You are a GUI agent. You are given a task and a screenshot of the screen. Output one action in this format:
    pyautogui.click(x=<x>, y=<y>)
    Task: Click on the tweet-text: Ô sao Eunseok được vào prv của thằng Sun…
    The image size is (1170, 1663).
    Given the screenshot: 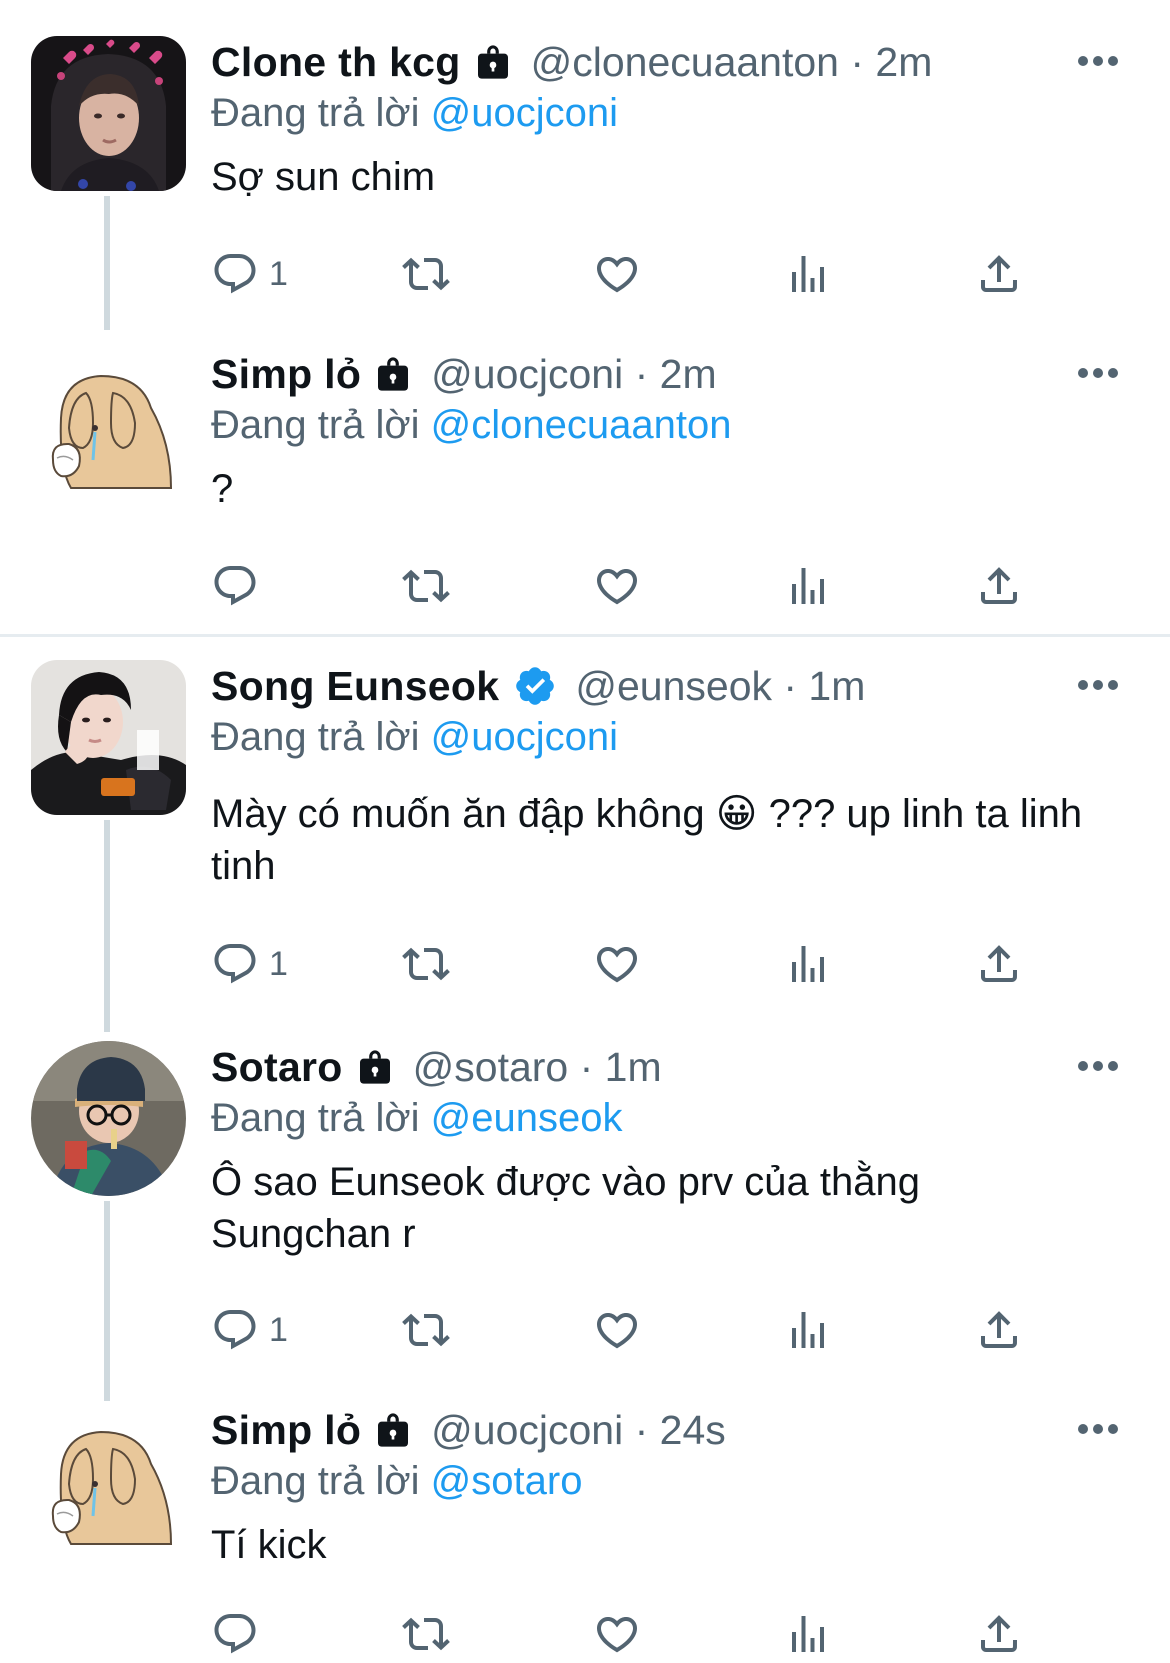 What is the action you would take?
    pyautogui.click(x=565, y=1208)
    